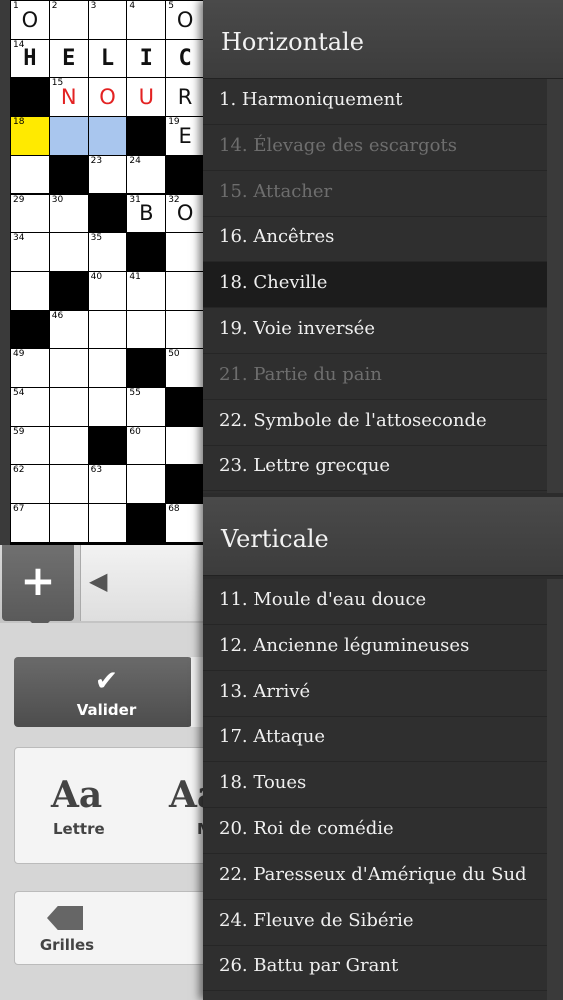  I want to click on grilles-button: Grilles, so click(67, 928).